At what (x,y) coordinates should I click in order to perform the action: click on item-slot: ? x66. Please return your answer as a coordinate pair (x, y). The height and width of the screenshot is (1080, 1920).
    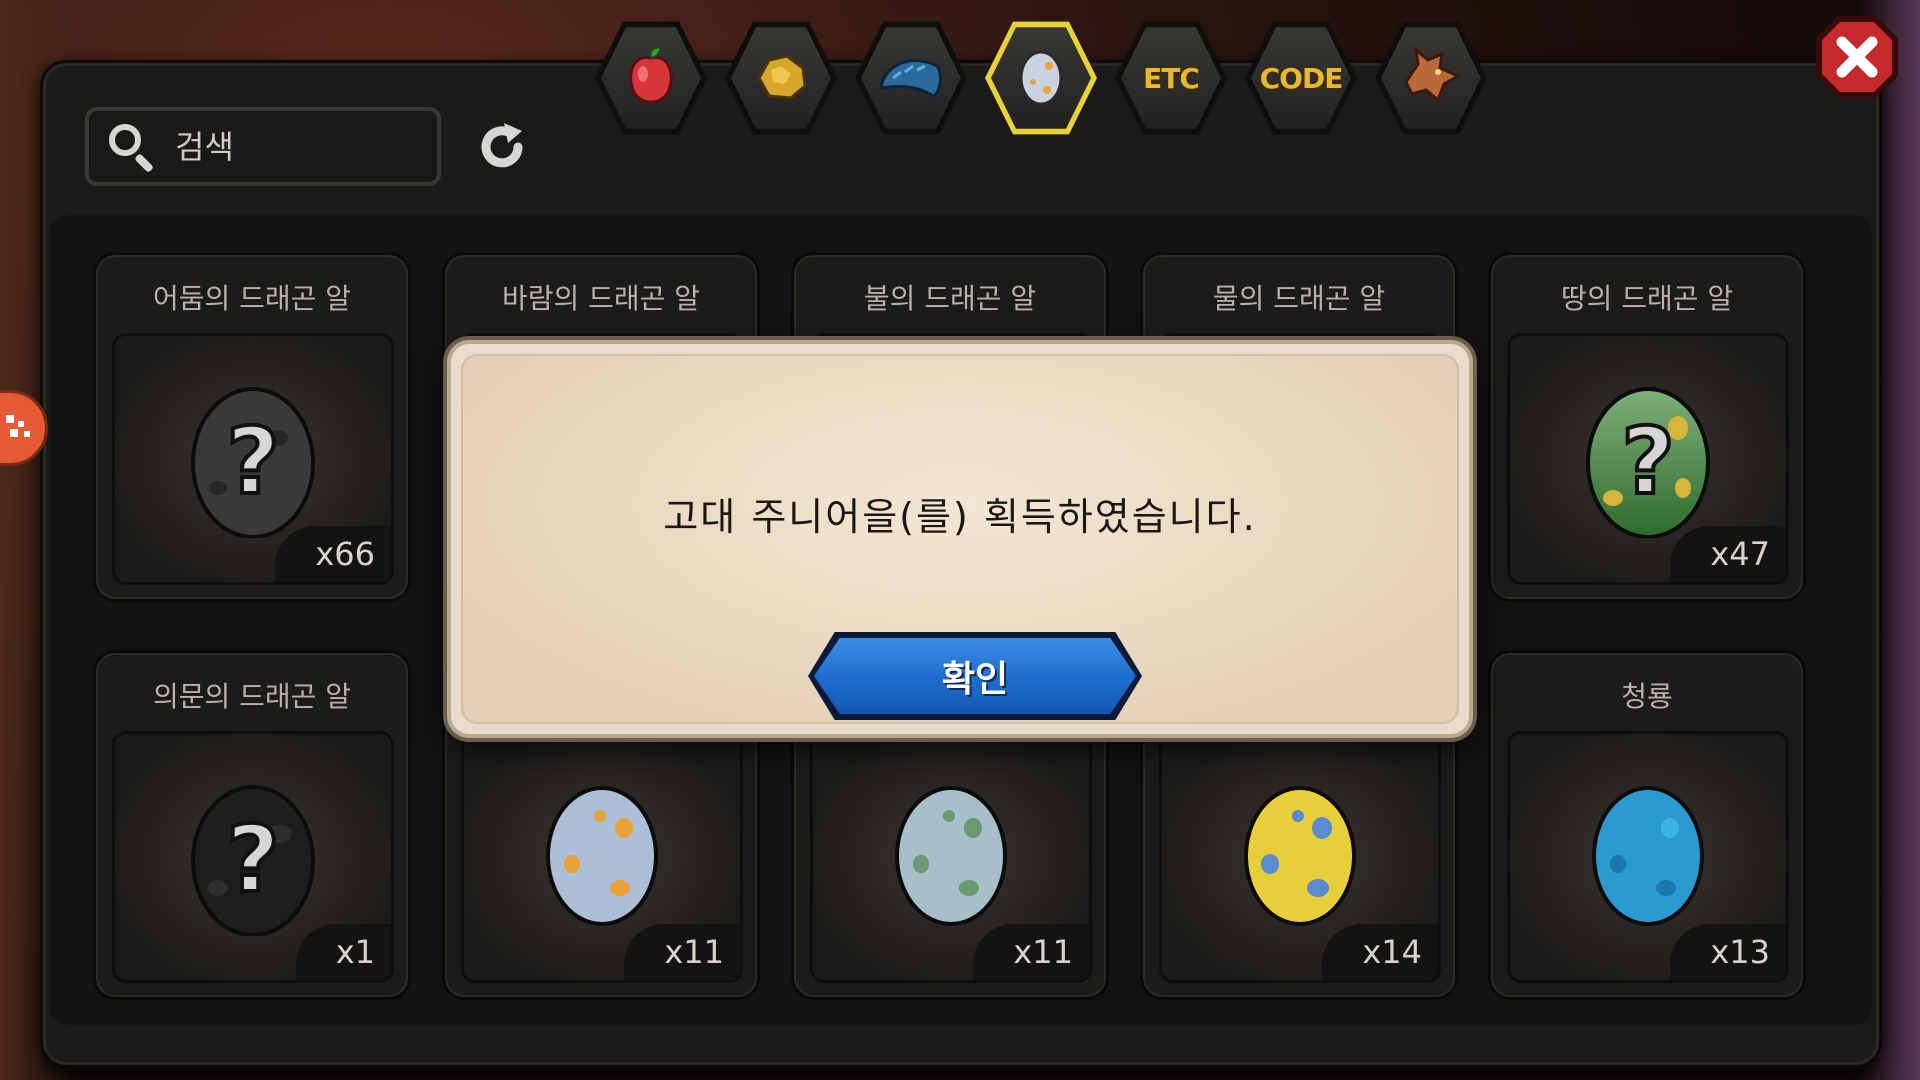
    Looking at the image, I should click on (253, 459).